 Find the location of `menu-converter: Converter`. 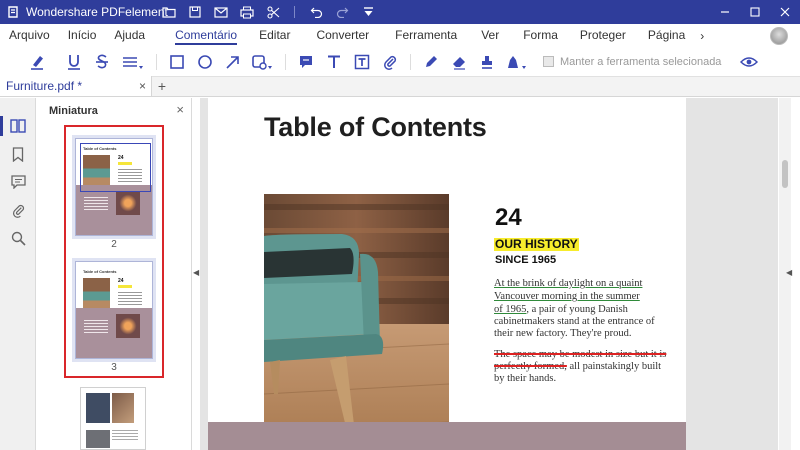

menu-converter: Converter is located at coordinates (342, 35).